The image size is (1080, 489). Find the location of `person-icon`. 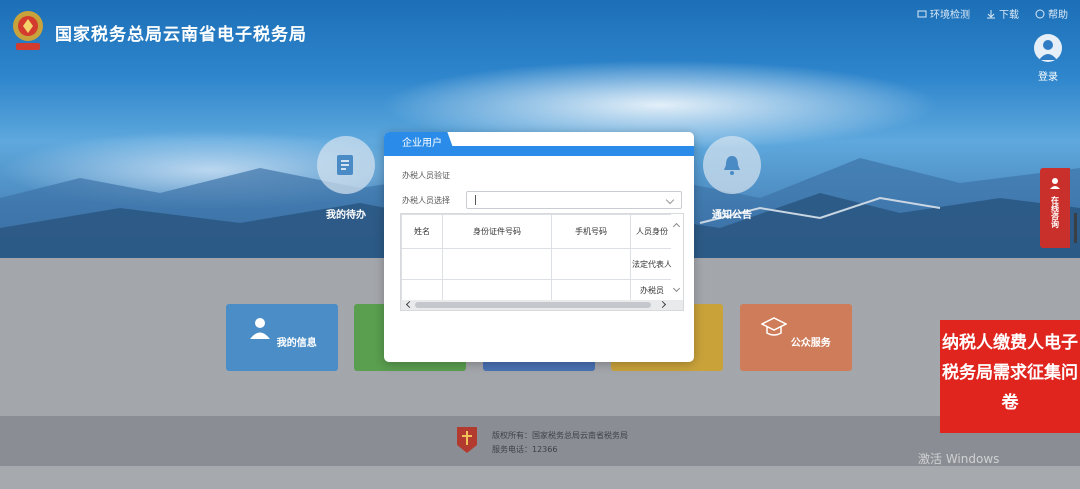

person-icon is located at coordinates (260, 328).